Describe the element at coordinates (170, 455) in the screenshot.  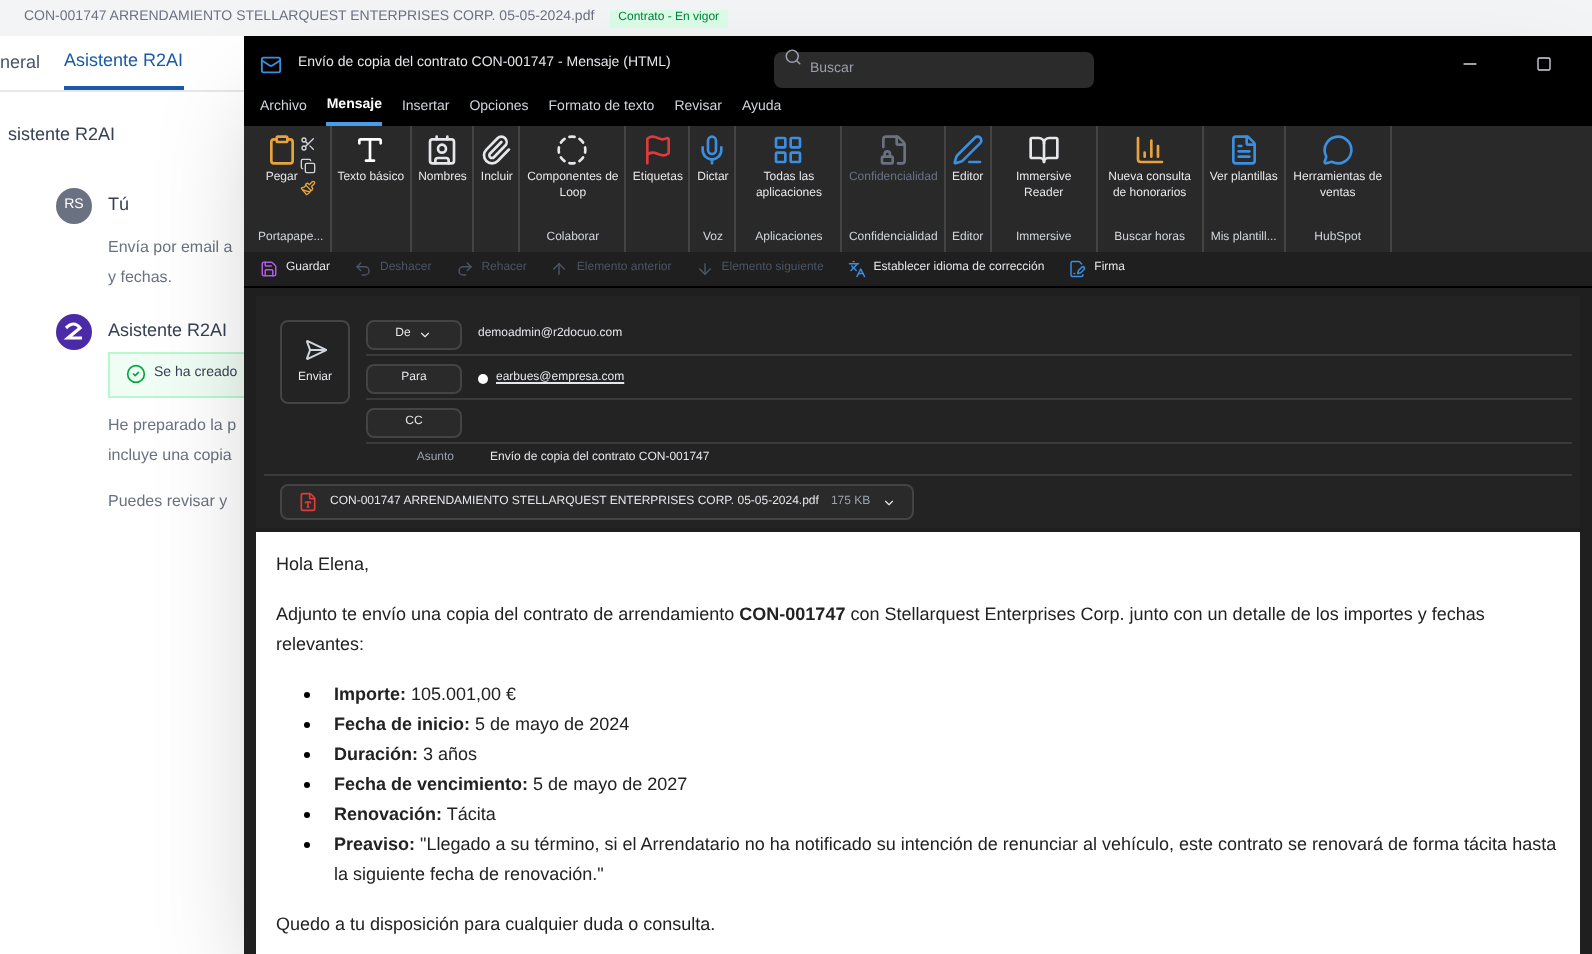
I see `message-line: incluye una copia` at that location.